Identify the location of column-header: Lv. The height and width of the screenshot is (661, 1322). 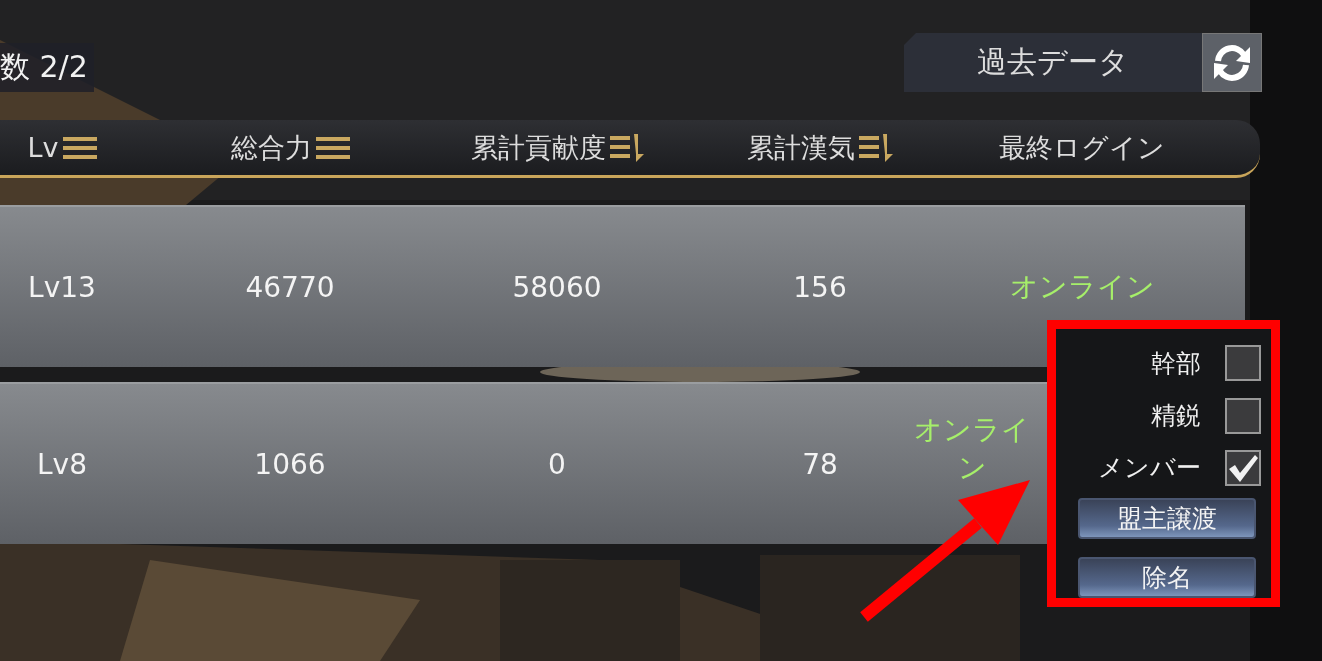
(43, 147).